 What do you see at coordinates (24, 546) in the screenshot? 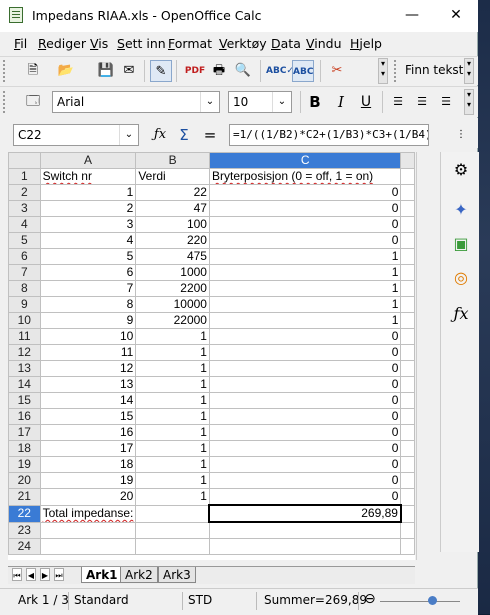
I see `row-header: 24` at bounding box center [24, 546].